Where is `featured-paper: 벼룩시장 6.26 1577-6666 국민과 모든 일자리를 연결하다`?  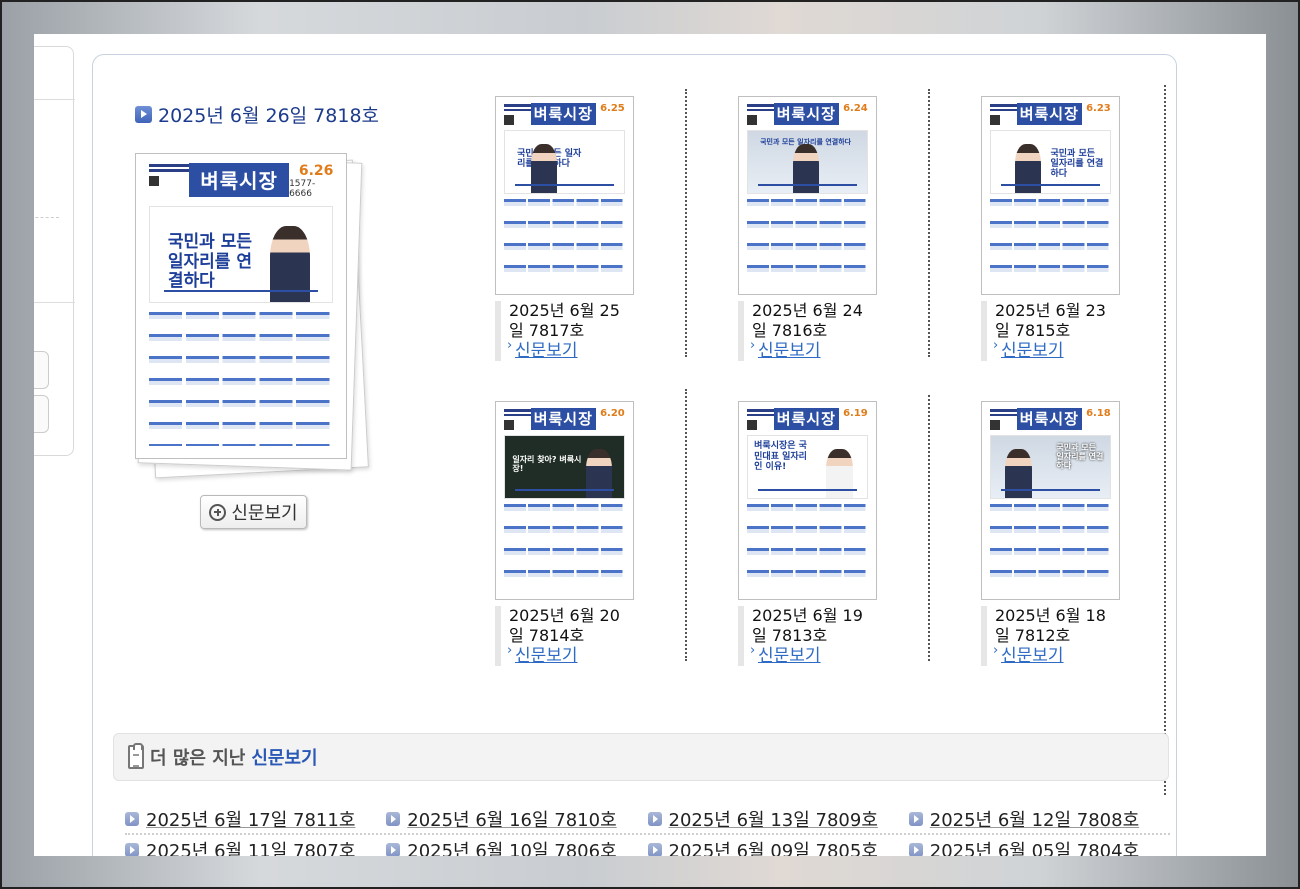
featured-paper: 벼룩시장 6.26 1577-6666 국민과 모든 일자리를 연결하다 is located at coordinates (255, 316).